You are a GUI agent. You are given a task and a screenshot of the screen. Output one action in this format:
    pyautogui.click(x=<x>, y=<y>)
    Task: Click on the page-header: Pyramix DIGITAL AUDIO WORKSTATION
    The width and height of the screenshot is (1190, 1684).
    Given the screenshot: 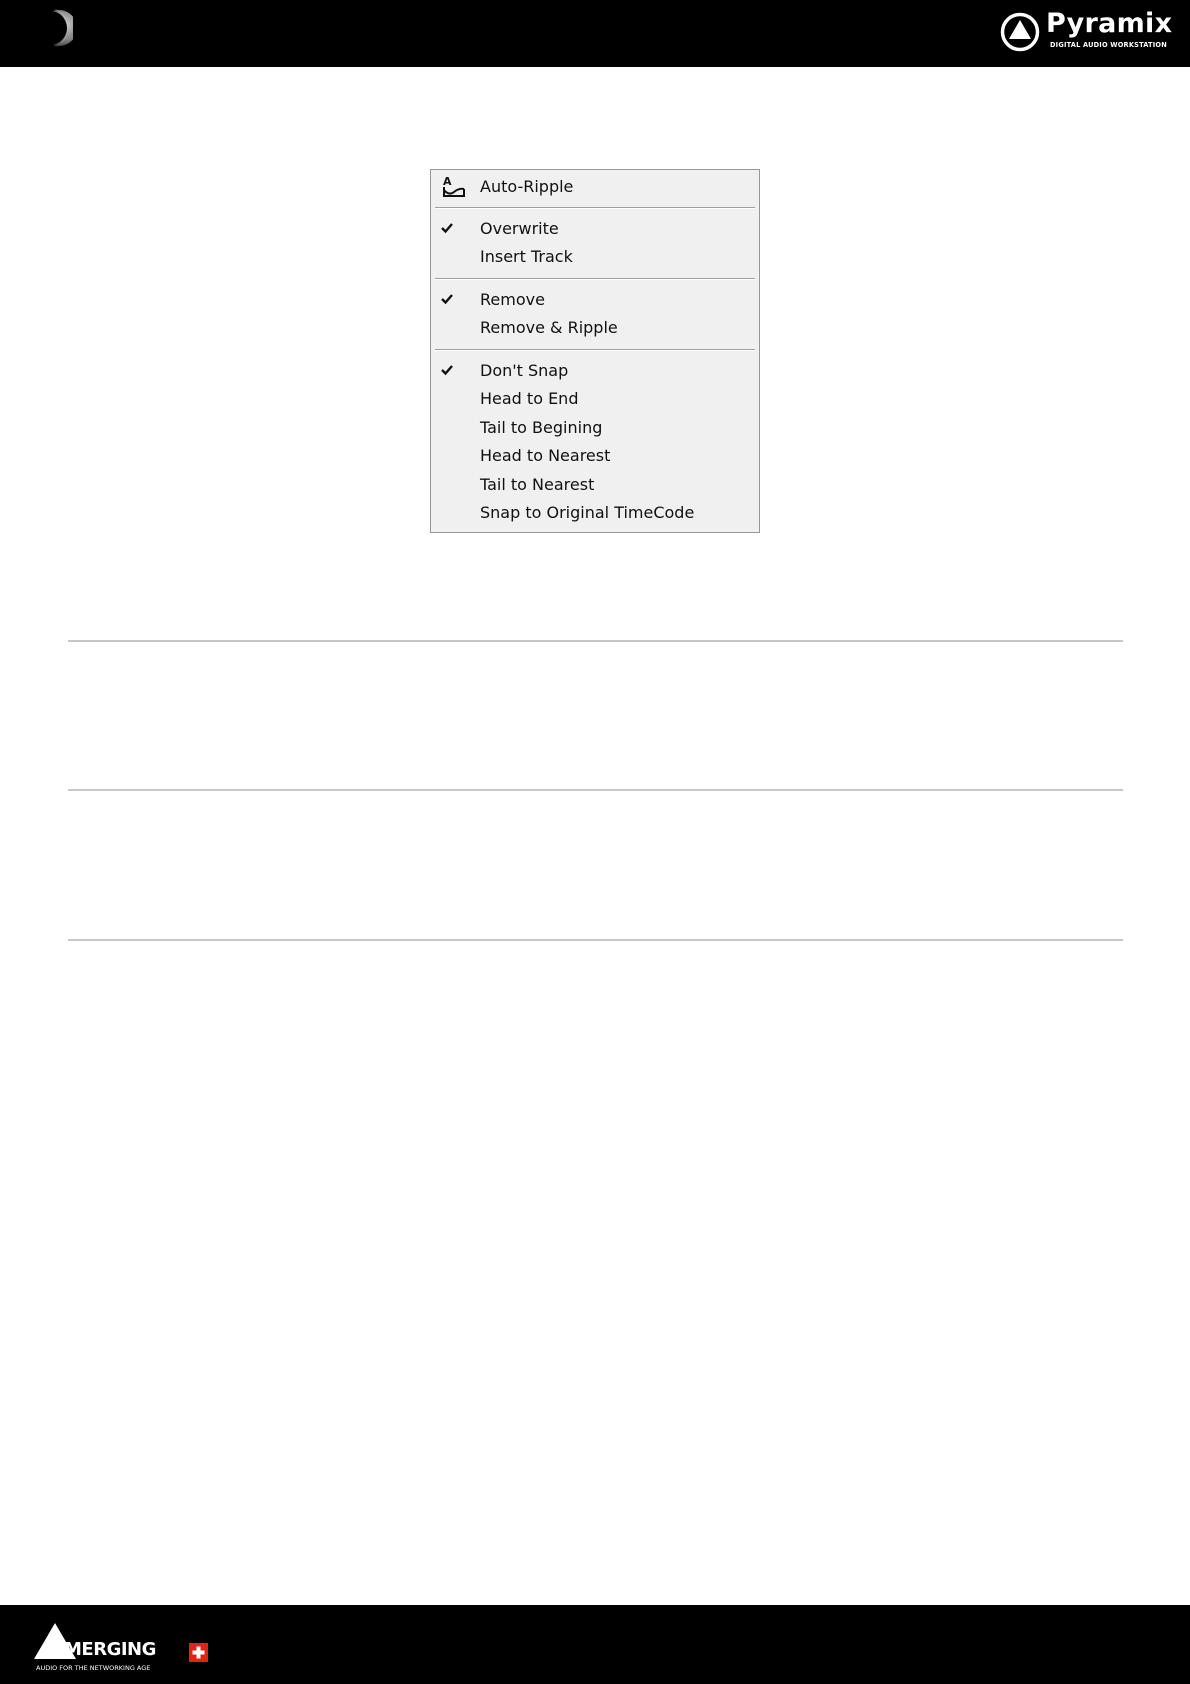 What is the action you would take?
    pyautogui.click(x=595, y=33)
    